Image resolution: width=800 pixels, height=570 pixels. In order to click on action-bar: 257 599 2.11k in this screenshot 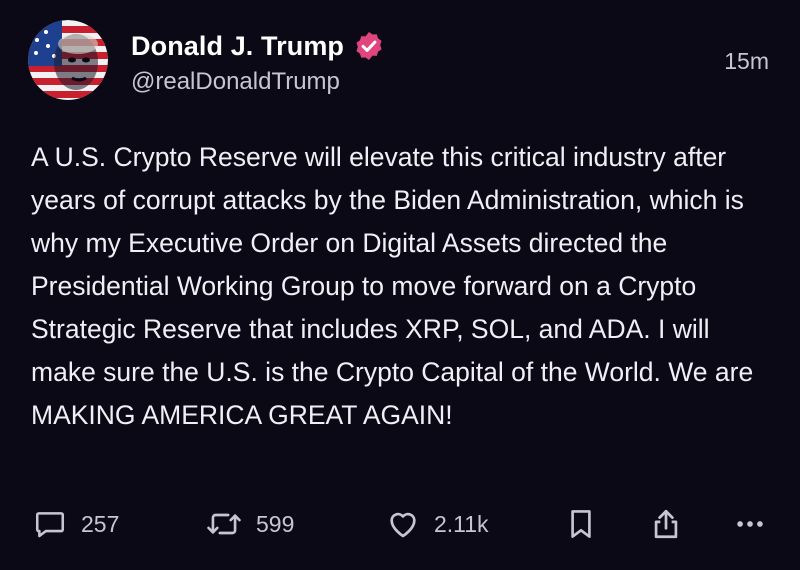, I will do `click(400, 524)`.